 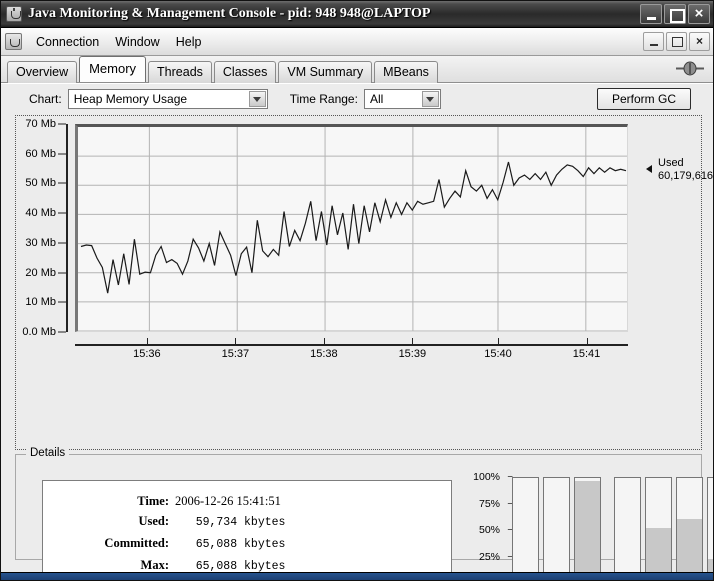 What do you see at coordinates (489, 503) in the screenshot?
I see `gauge-tick-label: 75%` at bounding box center [489, 503].